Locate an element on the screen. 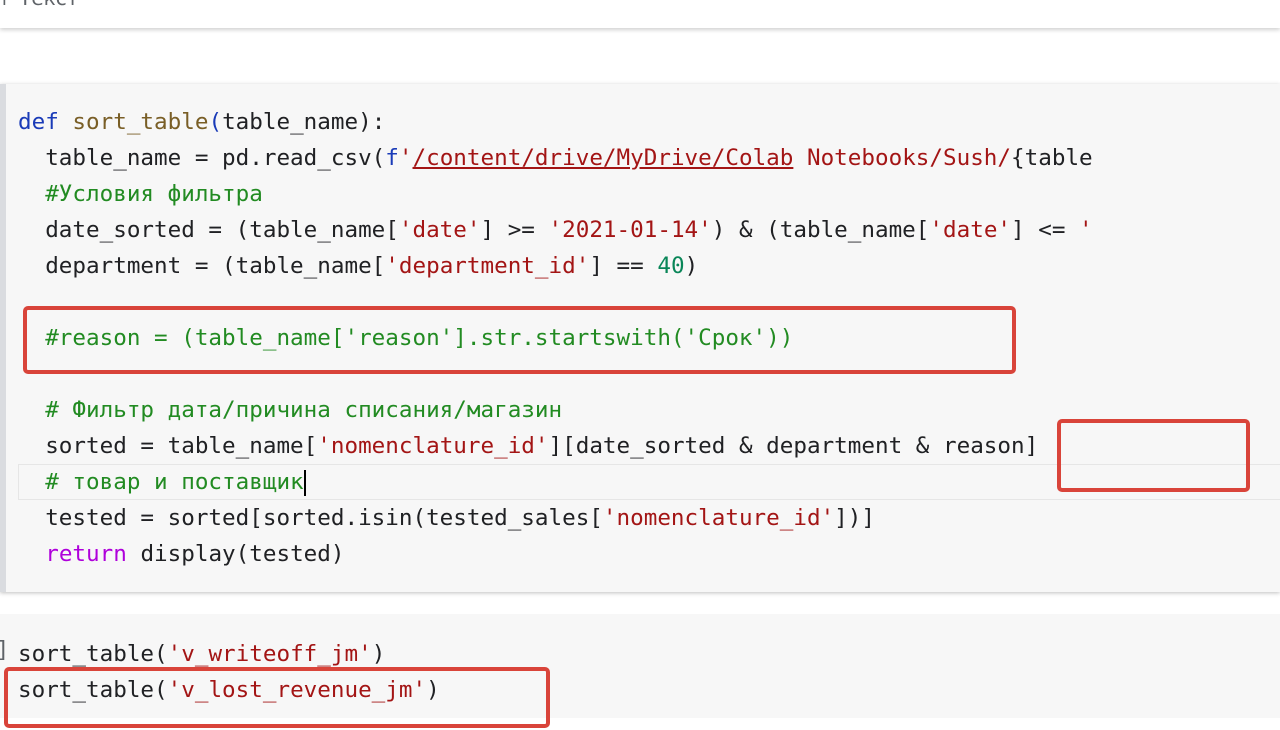  code-line-def: def sort_table(table_name): is located at coordinates (202, 122).